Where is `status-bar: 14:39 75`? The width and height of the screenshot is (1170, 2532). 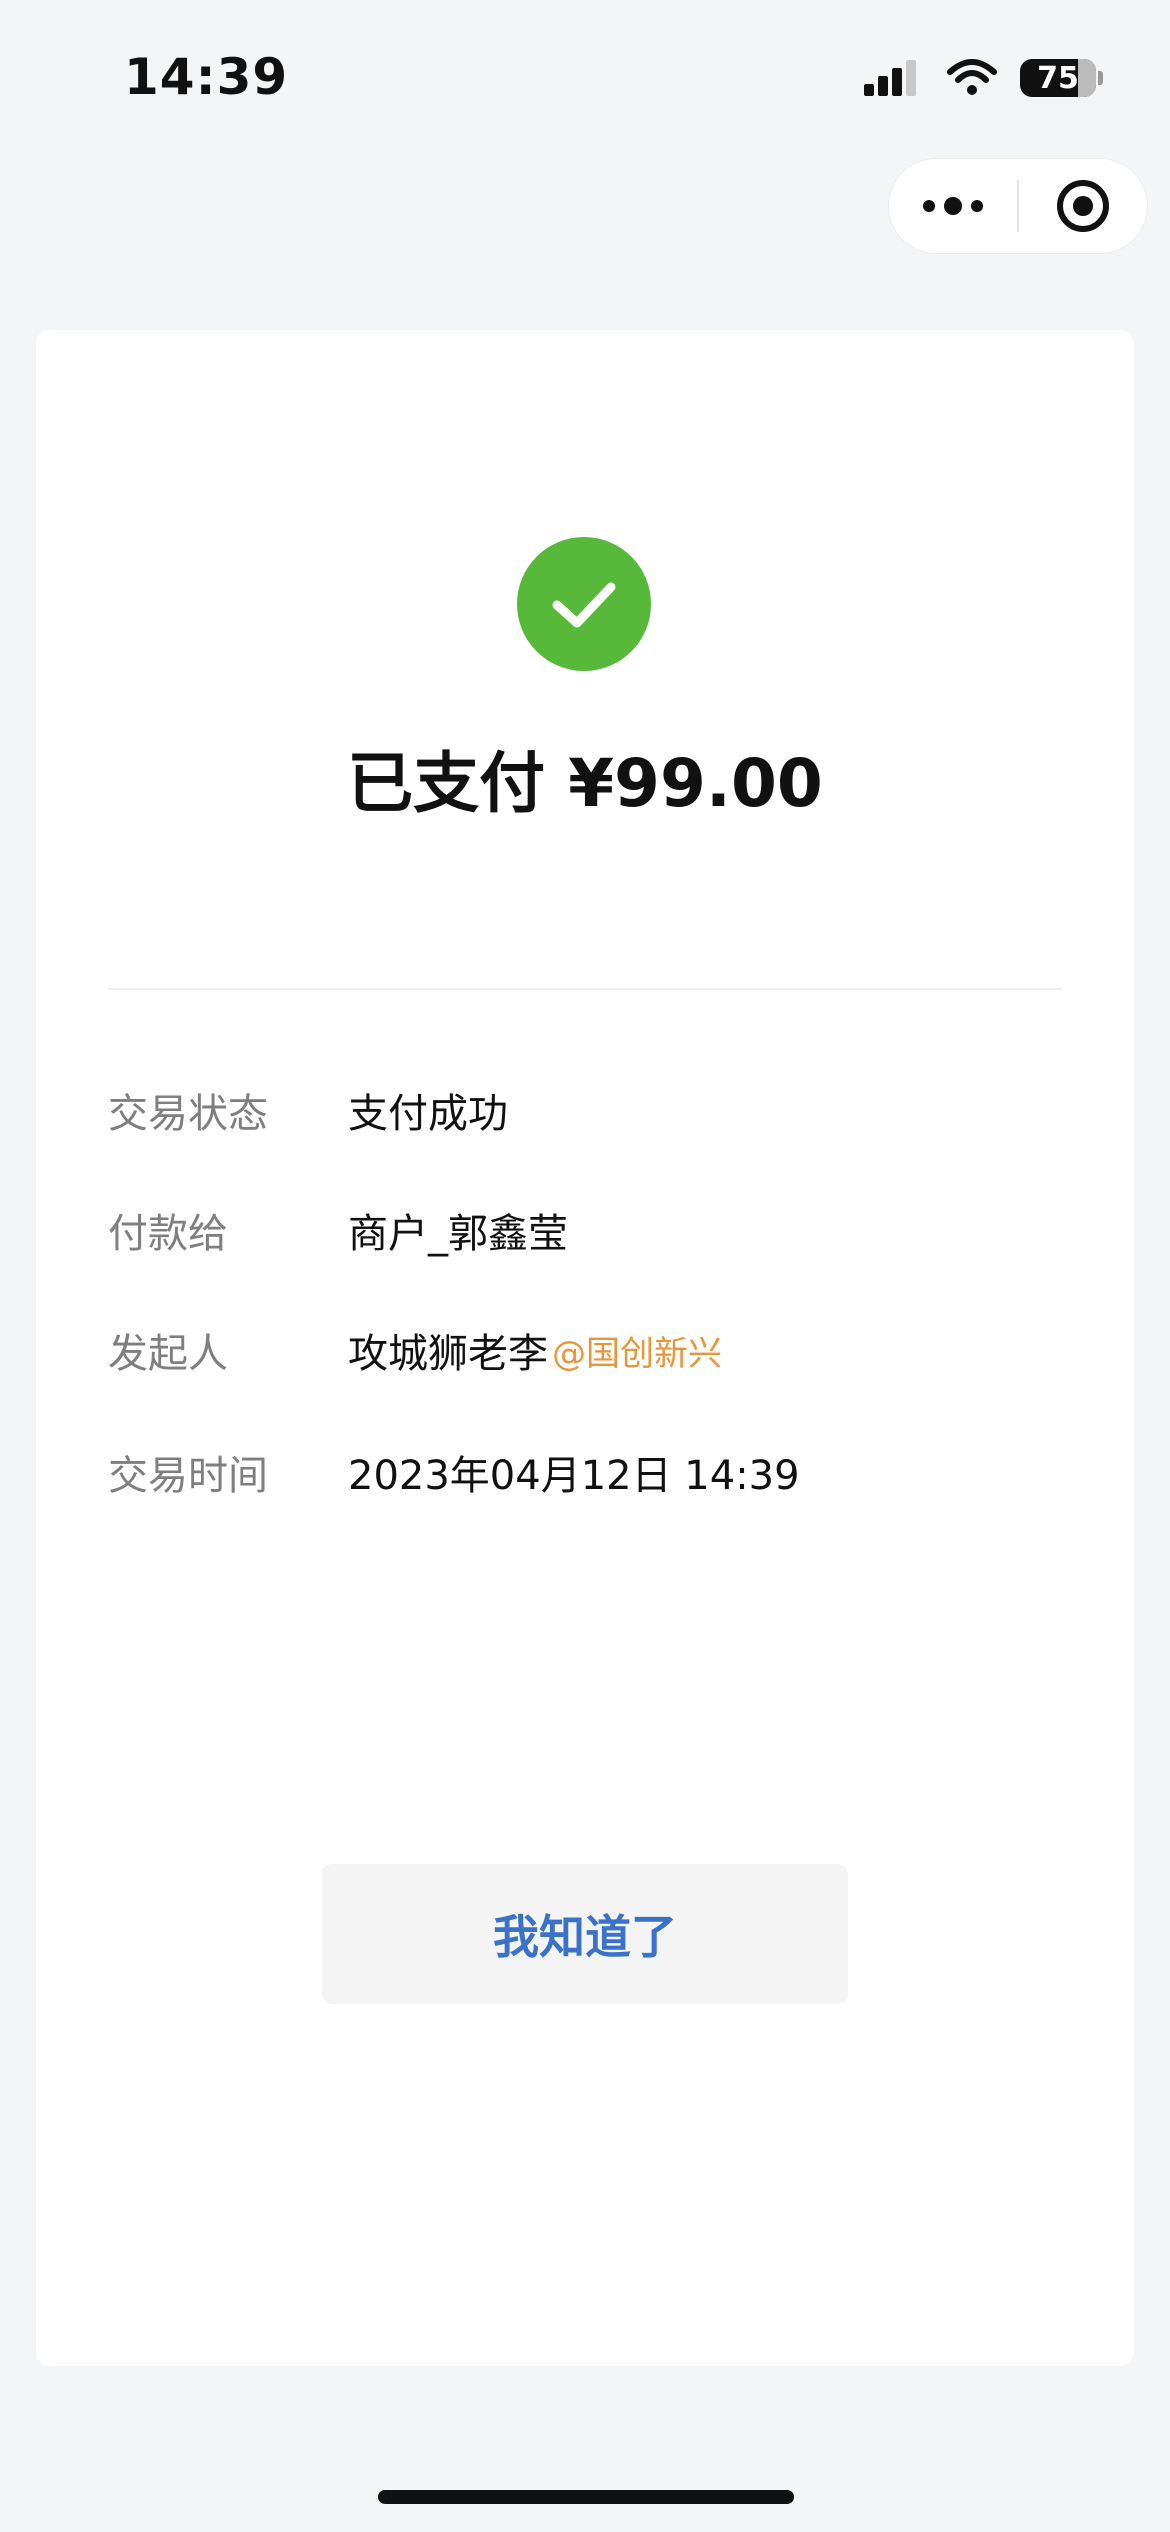 status-bar: 14:39 75 is located at coordinates (585, 75).